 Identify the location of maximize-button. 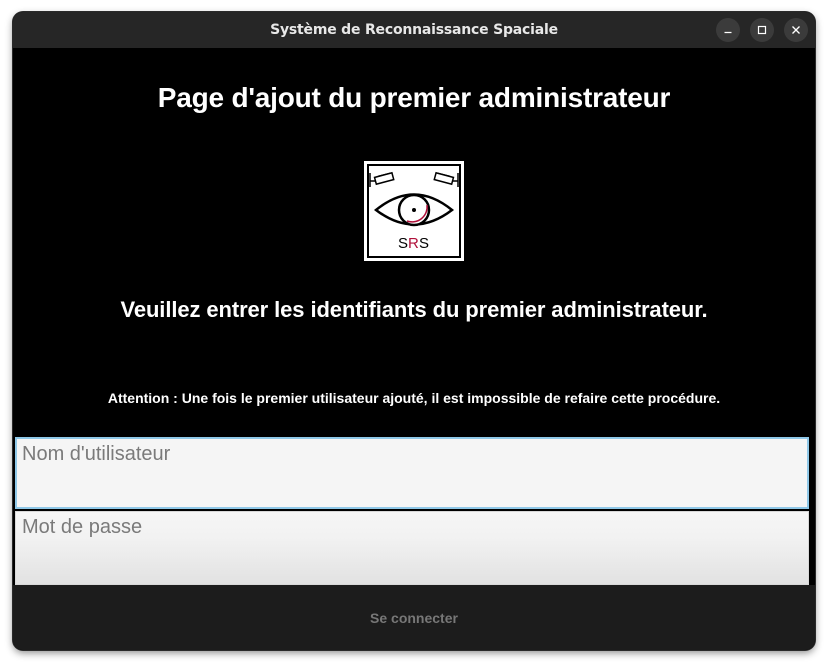
(762, 30).